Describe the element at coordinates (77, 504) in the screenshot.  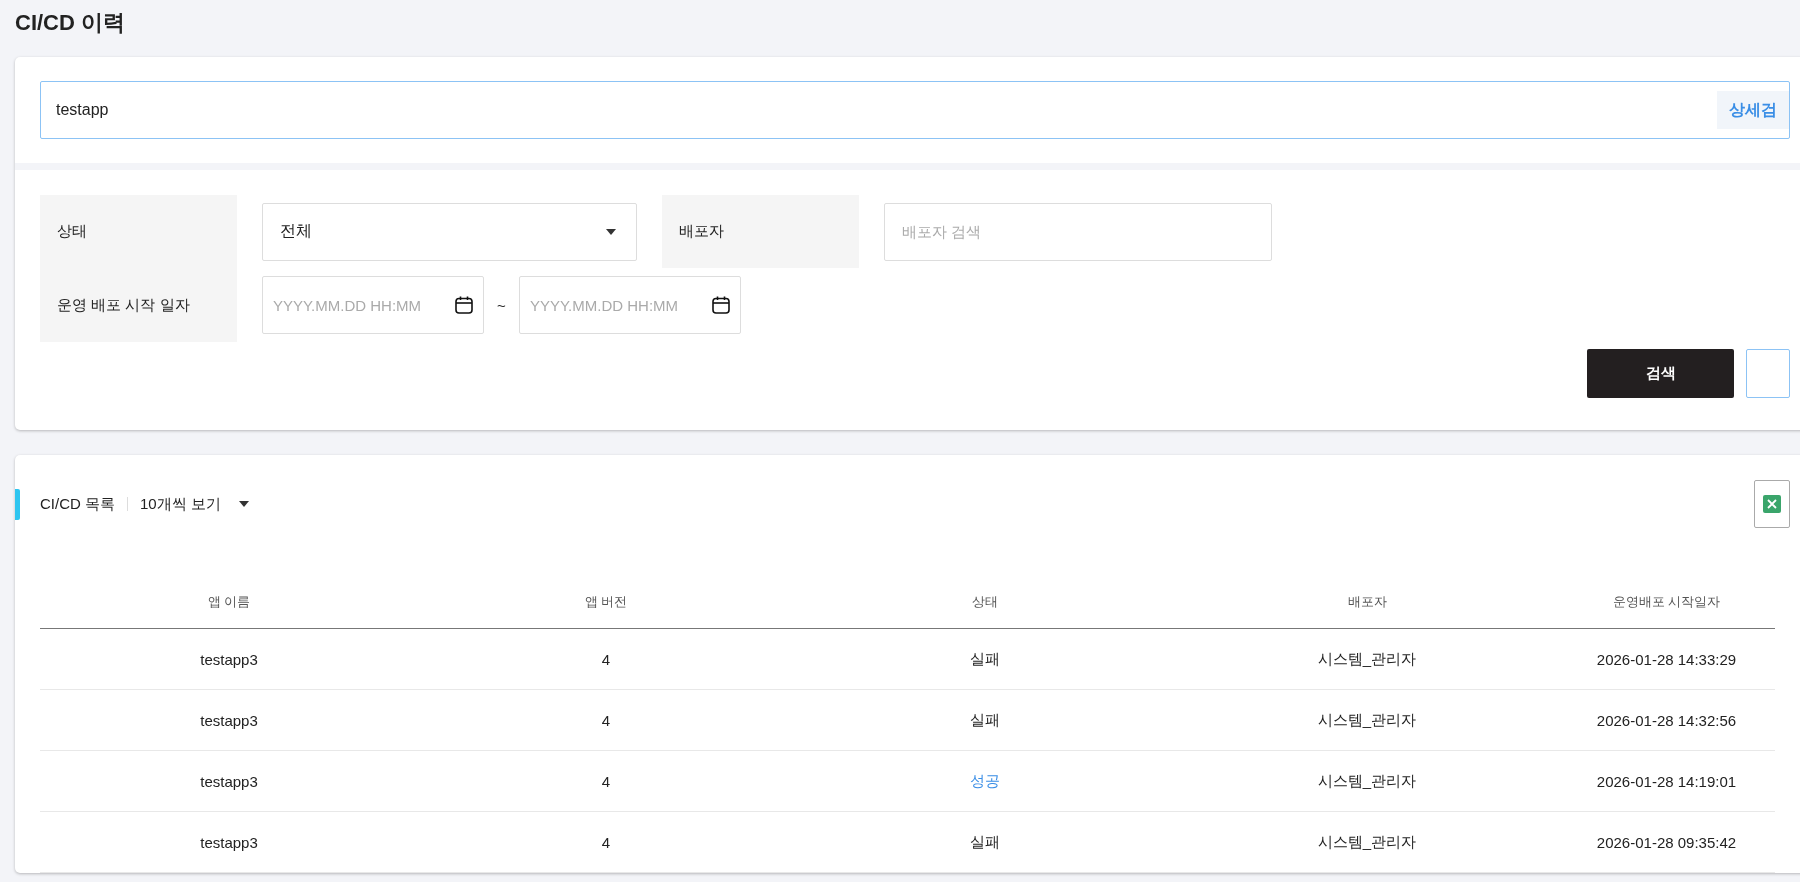
I see `list-title: CI/CD 목록` at that location.